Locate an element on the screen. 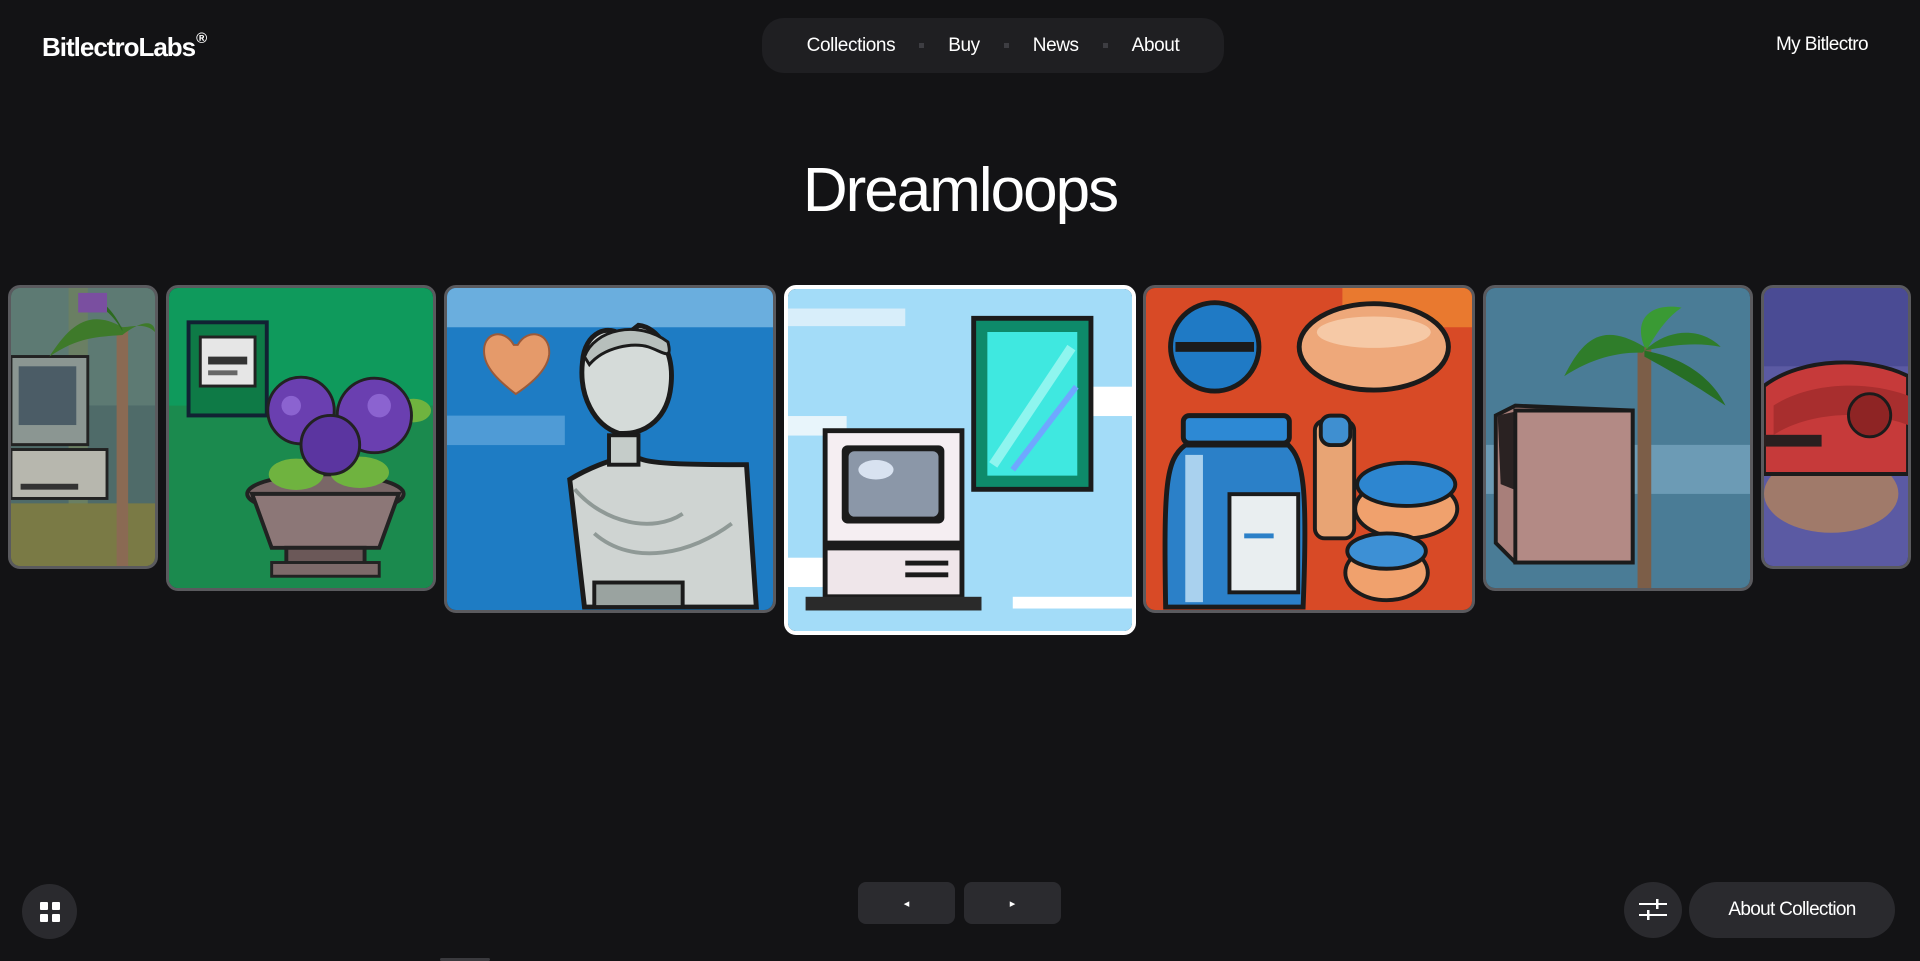 The height and width of the screenshot is (961, 1920). artwork-classical-bust is located at coordinates (610, 449).